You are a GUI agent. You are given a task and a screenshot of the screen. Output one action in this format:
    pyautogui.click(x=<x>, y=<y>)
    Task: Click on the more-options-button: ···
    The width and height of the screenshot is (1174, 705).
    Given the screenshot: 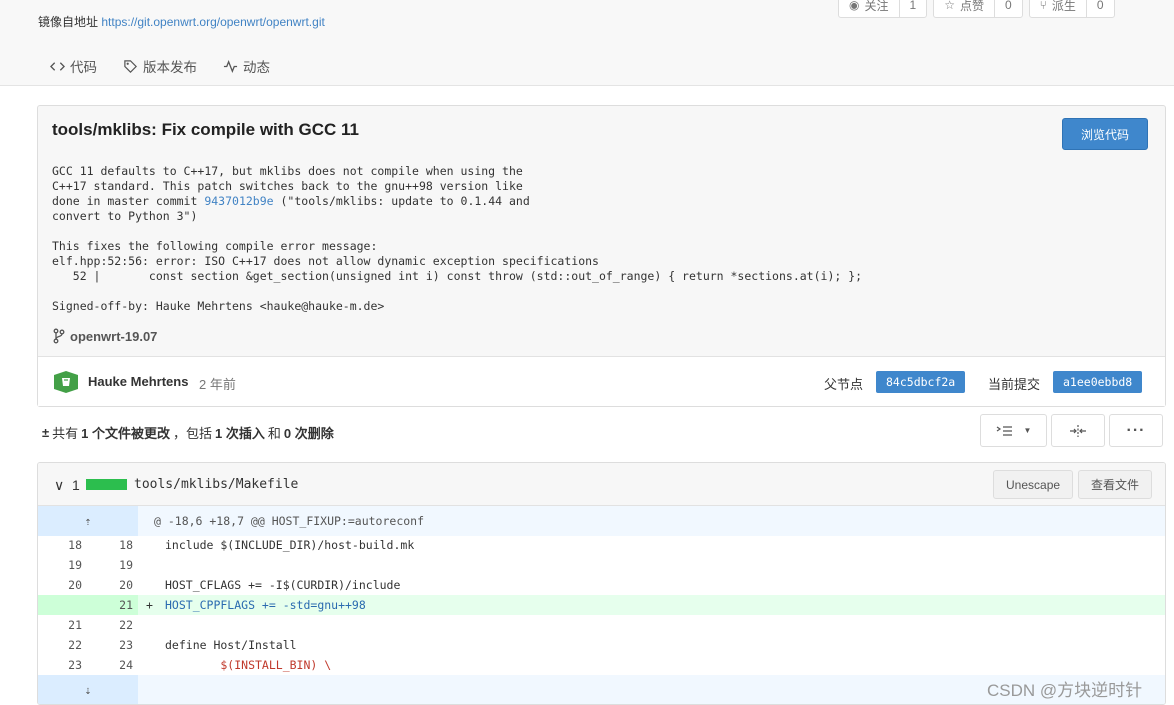 What is the action you would take?
    pyautogui.click(x=1136, y=430)
    